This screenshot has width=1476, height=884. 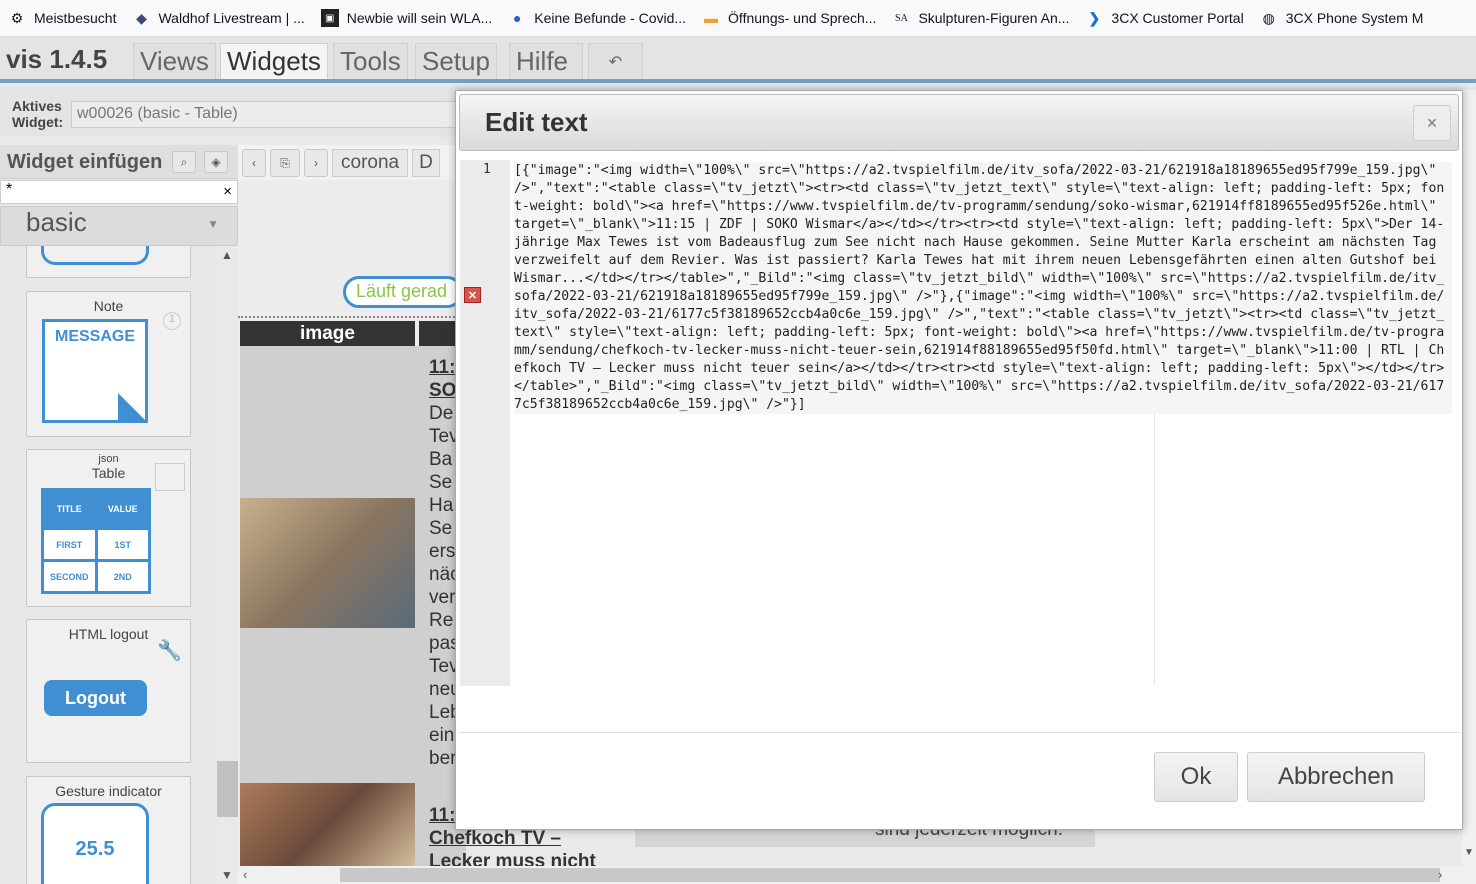 I want to click on active-widget-label: Aktives Widget:, so click(x=38, y=114).